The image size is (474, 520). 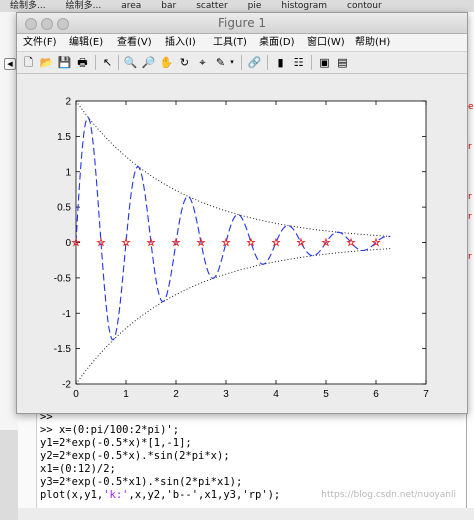 I want to click on y-tick-label: 2, so click(x=68, y=102).